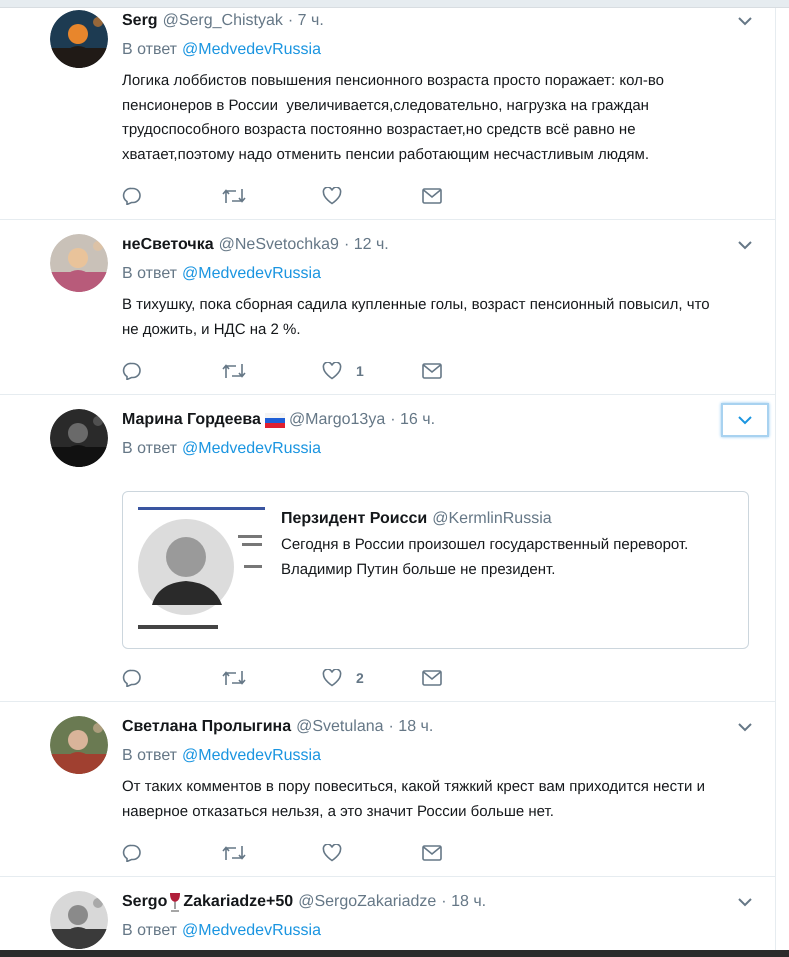  I want to click on tweet-text: В тихушку, пока сборная садила купленные голы, возраст пенсионный повысил, что не дожить, и НДС на 2 %., so click(416, 317).